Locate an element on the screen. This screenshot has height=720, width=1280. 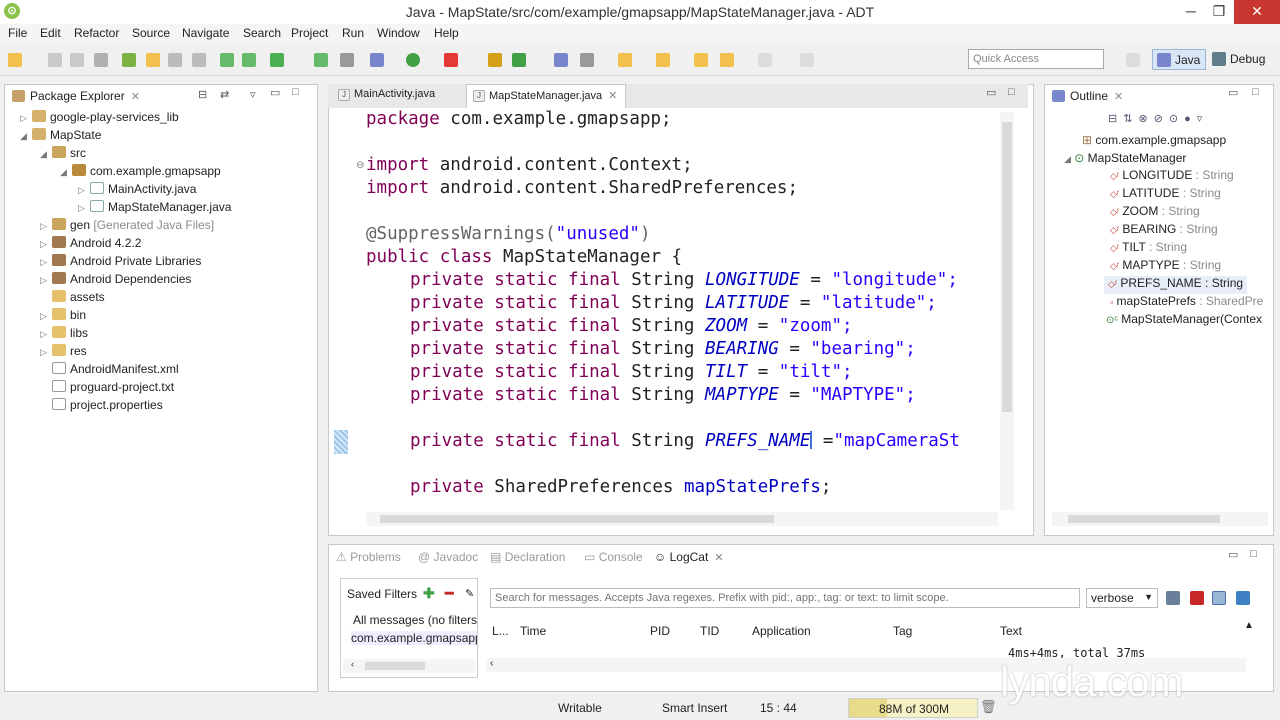
heap-status: 88M of 300M is located at coordinates (913, 708).